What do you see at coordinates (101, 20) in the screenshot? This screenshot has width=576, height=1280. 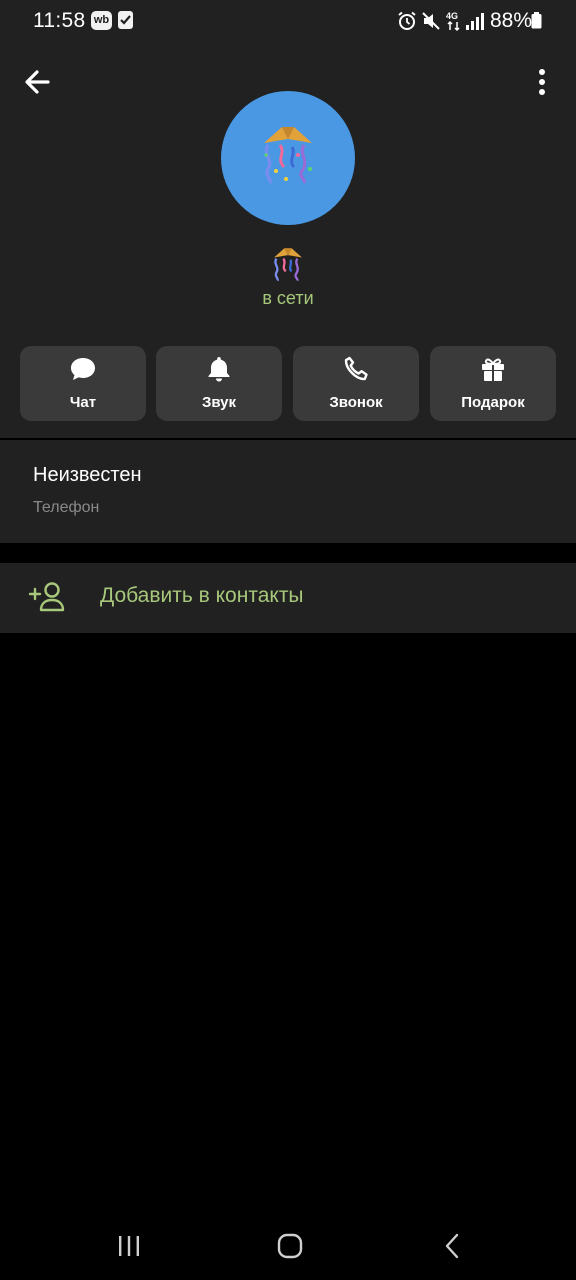 I see `wb-notification-icon: wb` at bounding box center [101, 20].